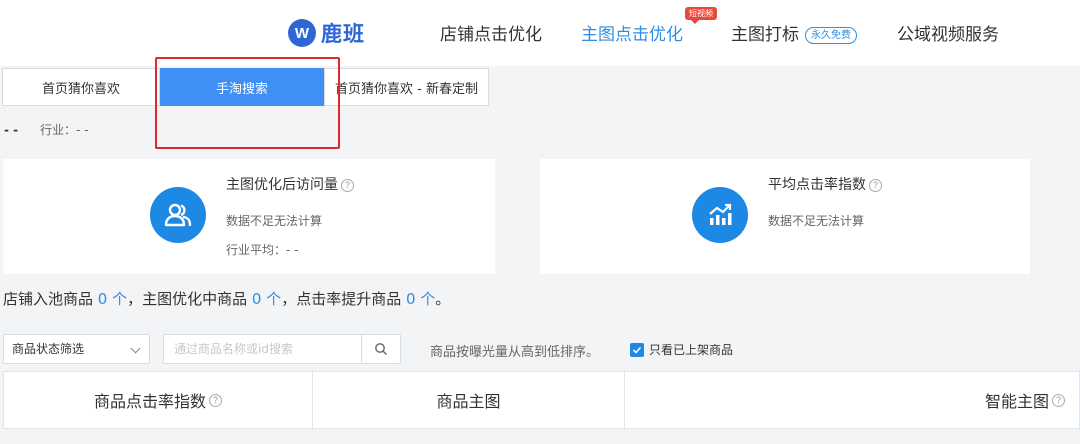 Image resolution: width=1080 pixels, height=444 pixels. Describe the element at coordinates (50, 299) in the screenshot. I see `summary-text: 店铺入池商品` at that location.